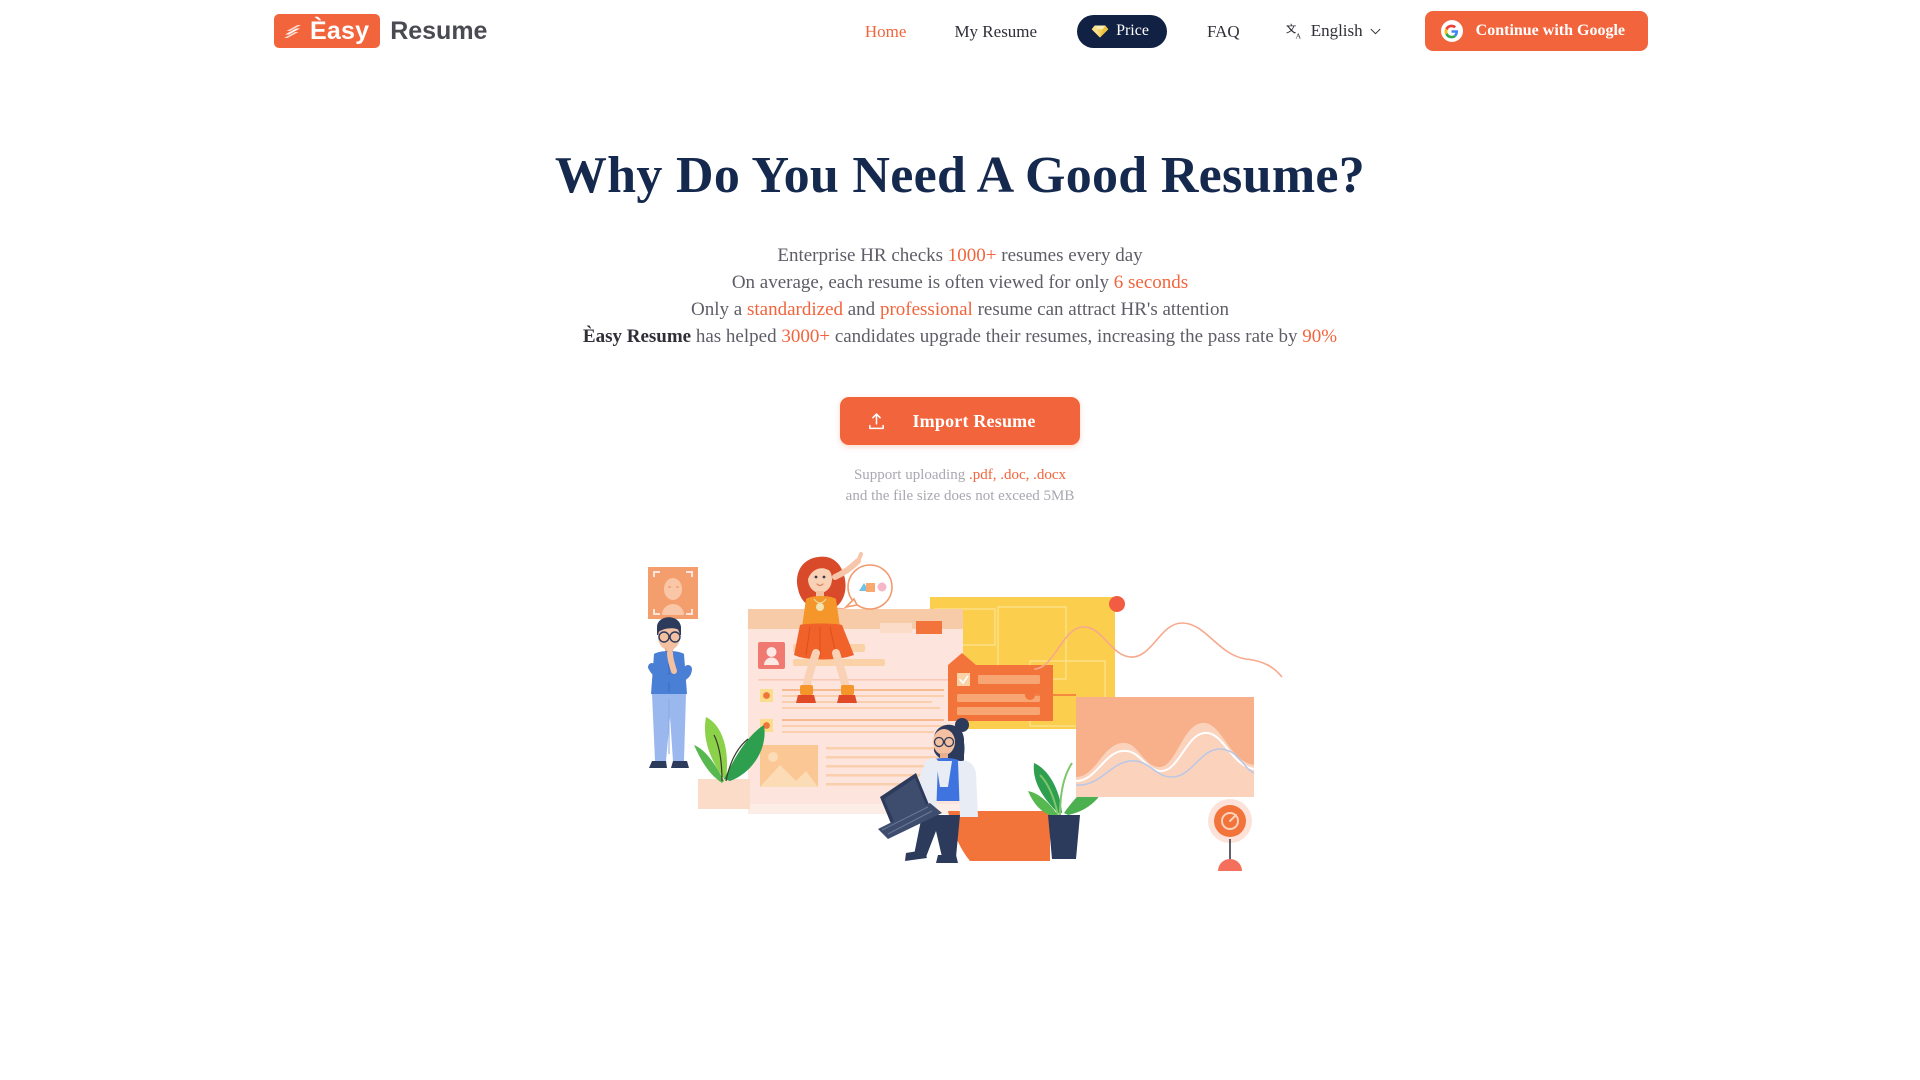 This screenshot has height=1080, width=1920. What do you see at coordinates (736, 337) in the screenshot?
I see `hero-line-4-a: has helped` at bounding box center [736, 337].